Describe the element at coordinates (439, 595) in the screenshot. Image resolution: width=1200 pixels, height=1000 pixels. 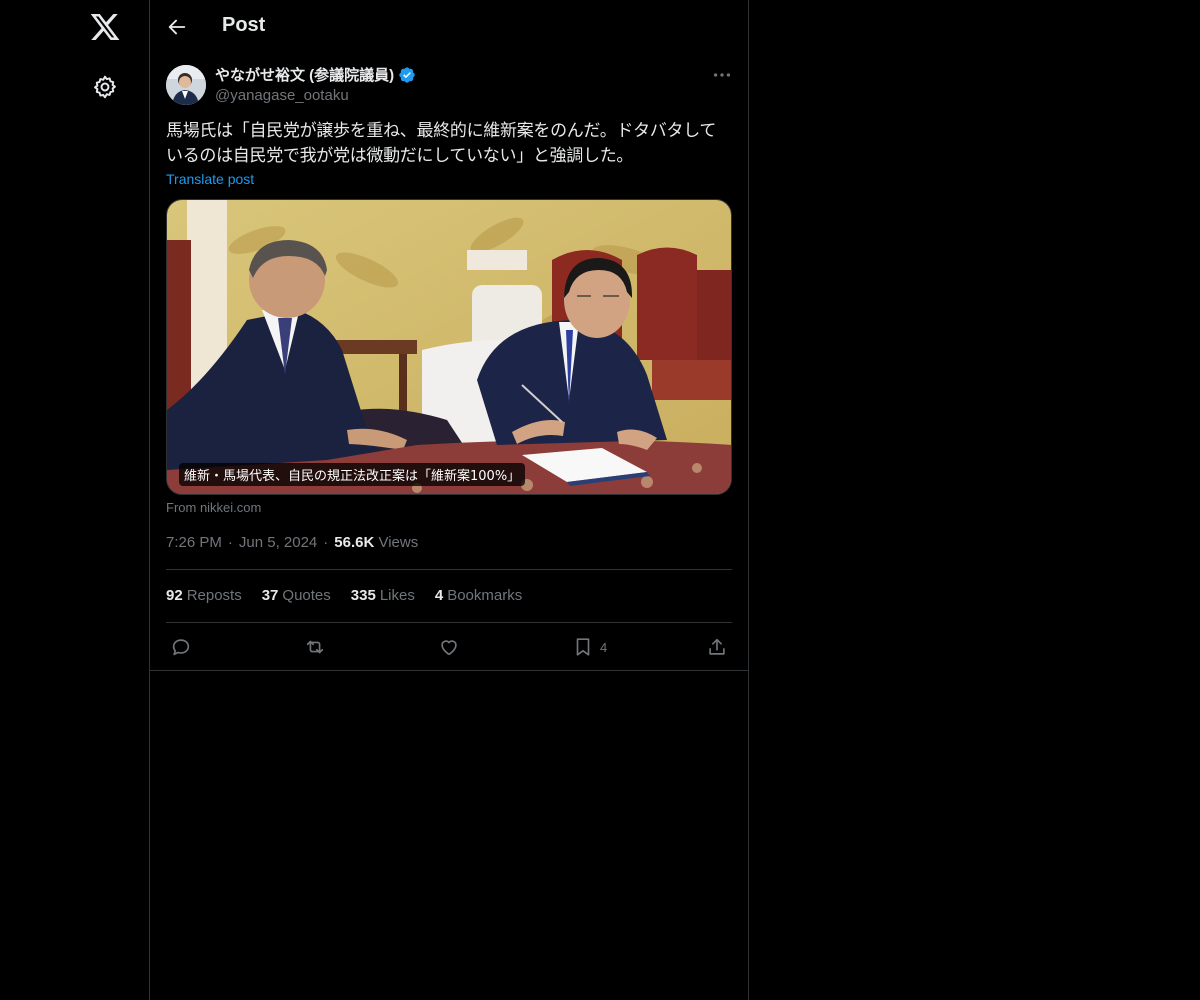
I see `stat-count: 4` at that location.